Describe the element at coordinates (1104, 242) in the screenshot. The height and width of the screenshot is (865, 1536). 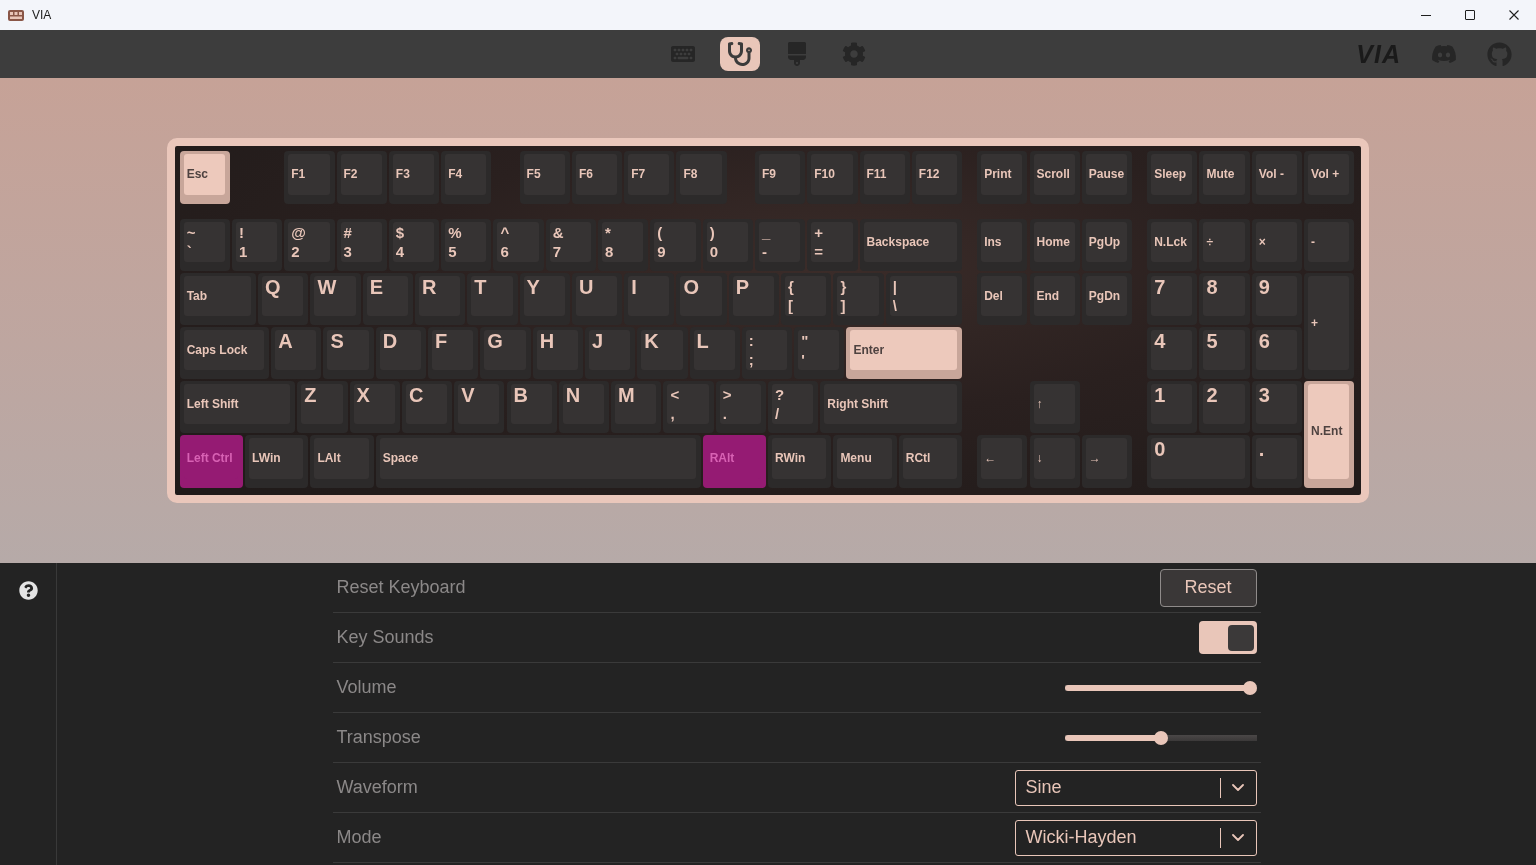
I see `key-legend: PgUp` at that location.